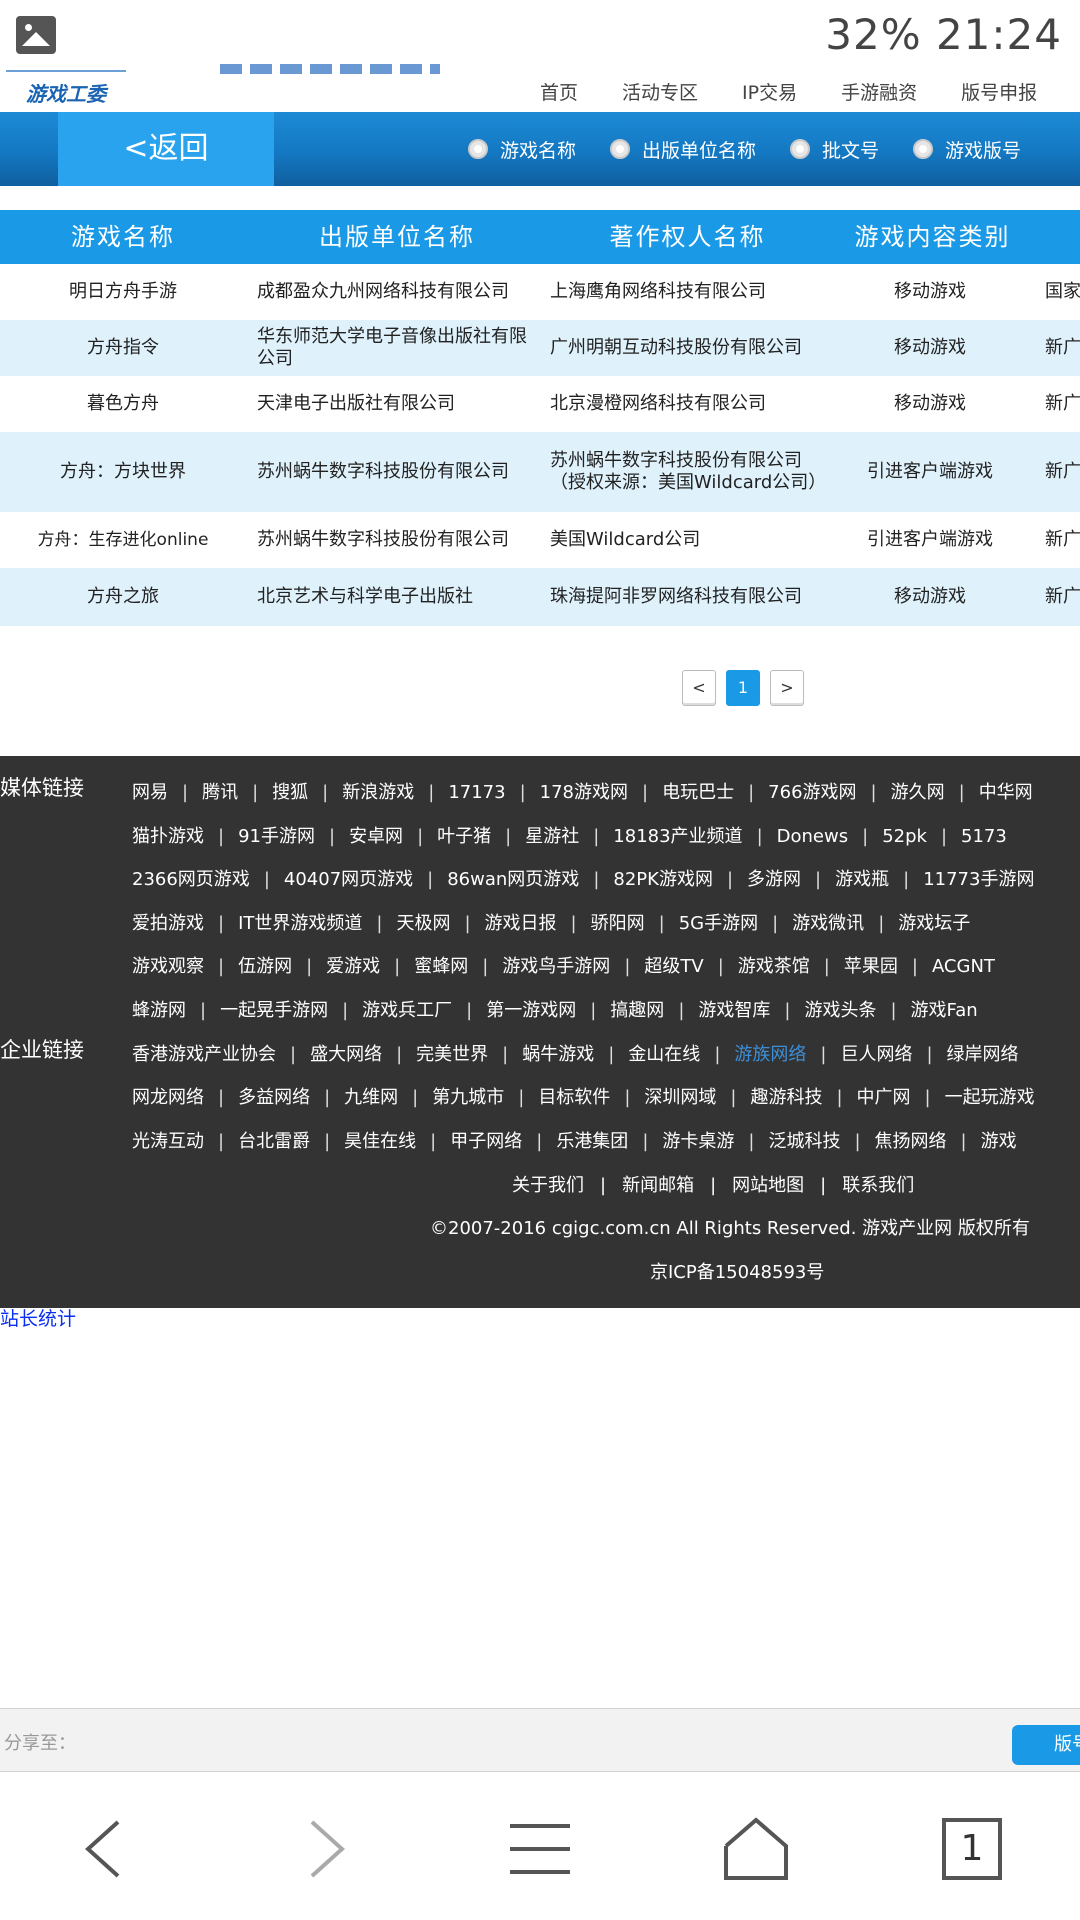 The height and width of the screenshot is (1920, 1080). I want to click on footer-link: 伍游网, so click(265, 966).